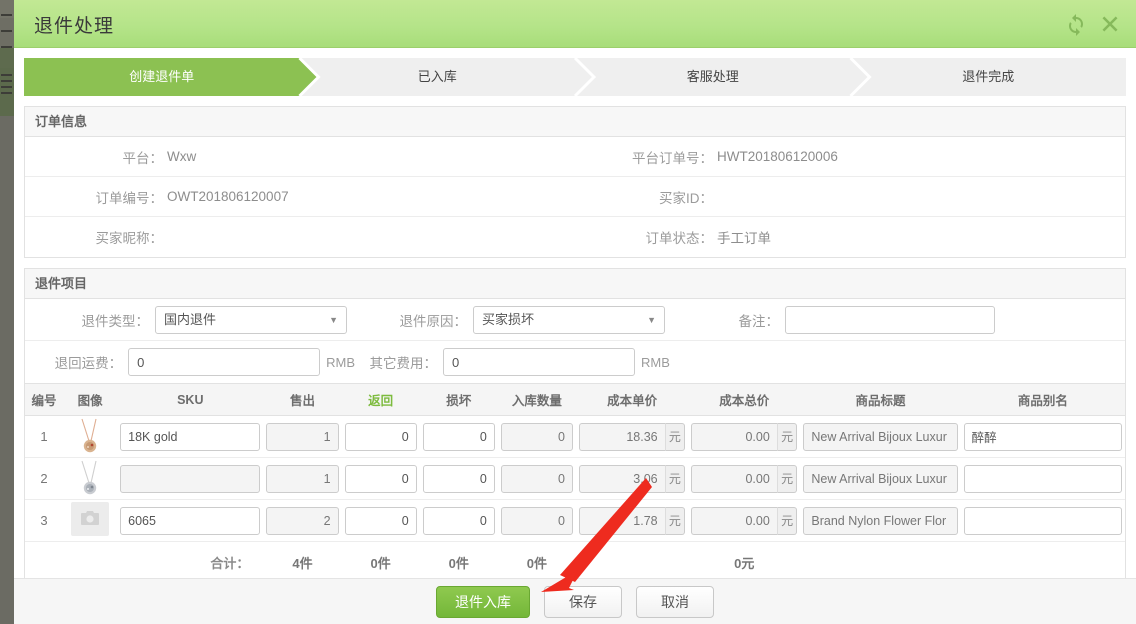  I want to click on cell-sku, so click(190, 436).